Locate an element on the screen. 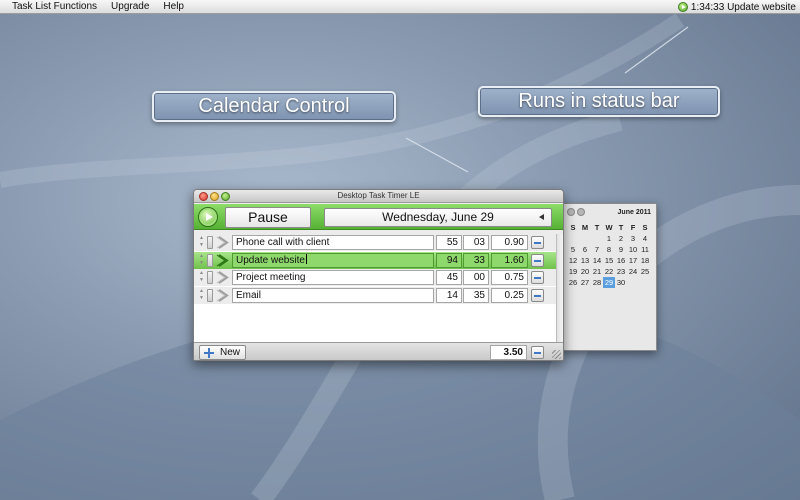  calendar-day: 1 is located at coordinates (609, 238).